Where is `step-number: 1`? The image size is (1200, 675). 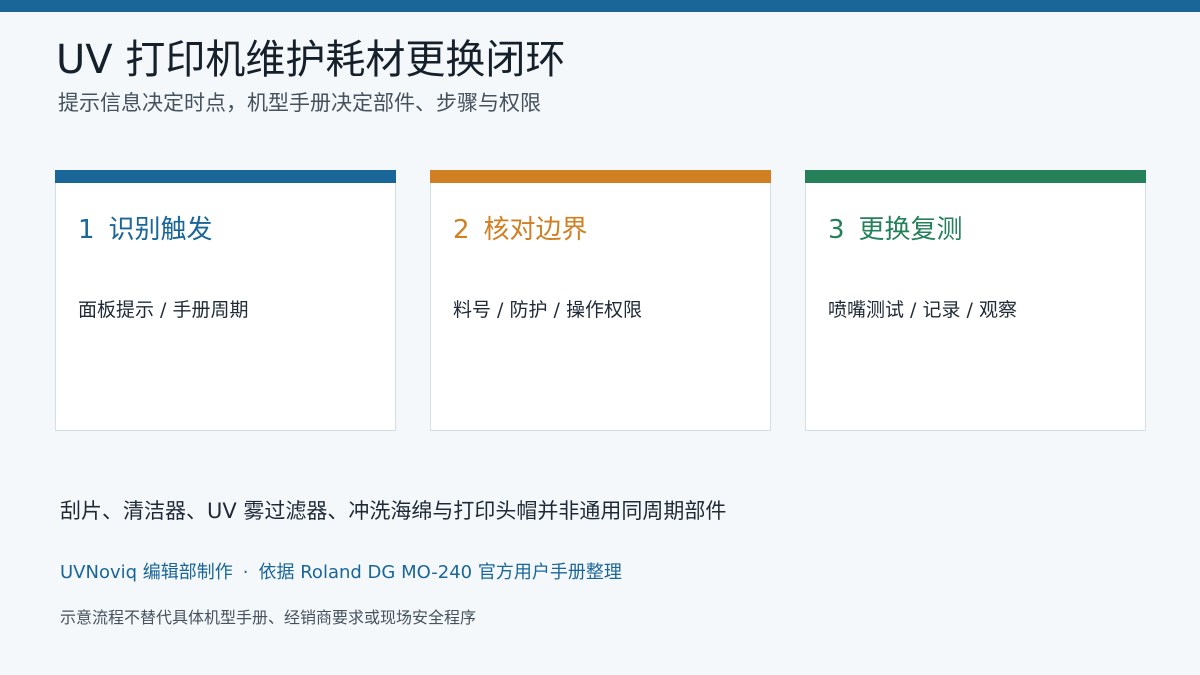 step-number: 1 is located at coordinates (86, 230).